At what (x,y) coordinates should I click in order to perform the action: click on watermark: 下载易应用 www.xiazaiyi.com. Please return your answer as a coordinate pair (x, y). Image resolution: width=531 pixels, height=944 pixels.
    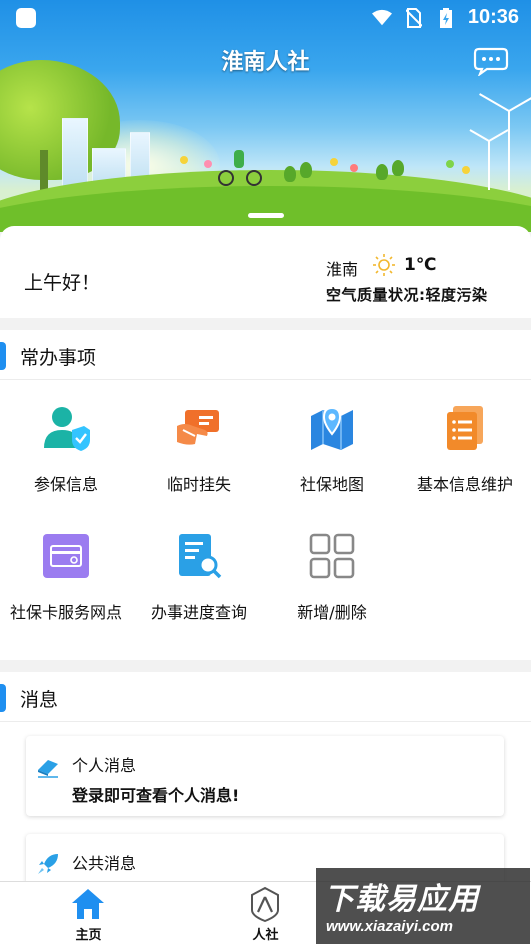
    Looking at the image, I should click on (423, 906).